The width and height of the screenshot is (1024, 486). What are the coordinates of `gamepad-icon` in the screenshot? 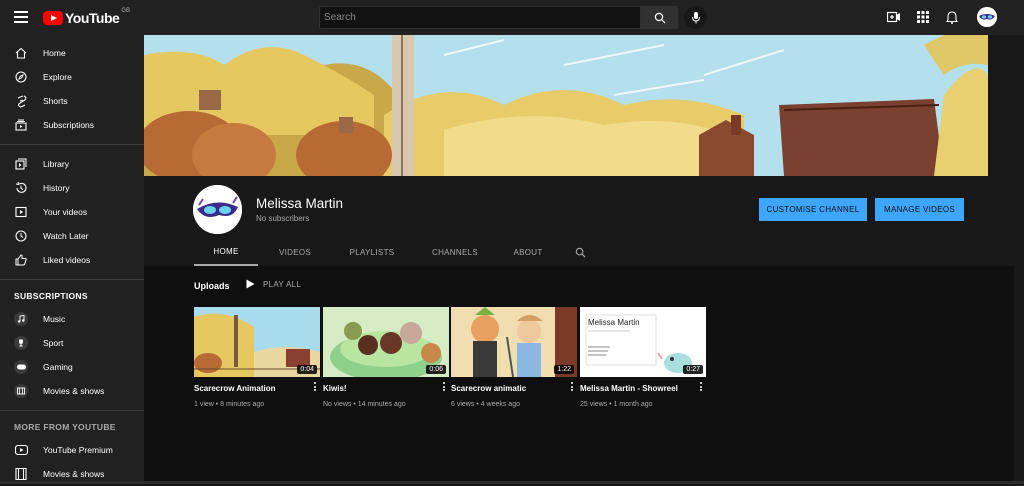 It's located at (21, 367).